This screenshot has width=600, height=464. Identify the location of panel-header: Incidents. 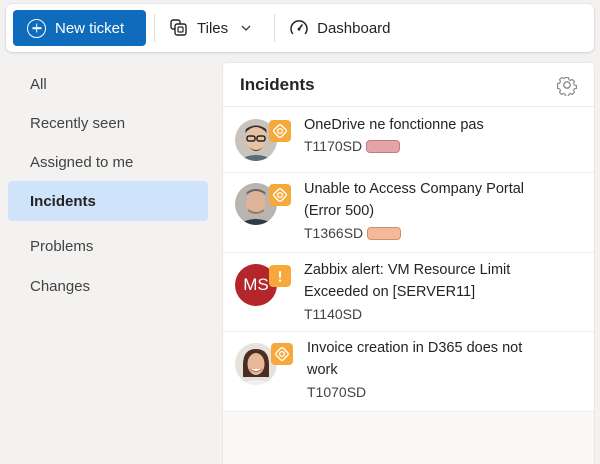
(408, 85).